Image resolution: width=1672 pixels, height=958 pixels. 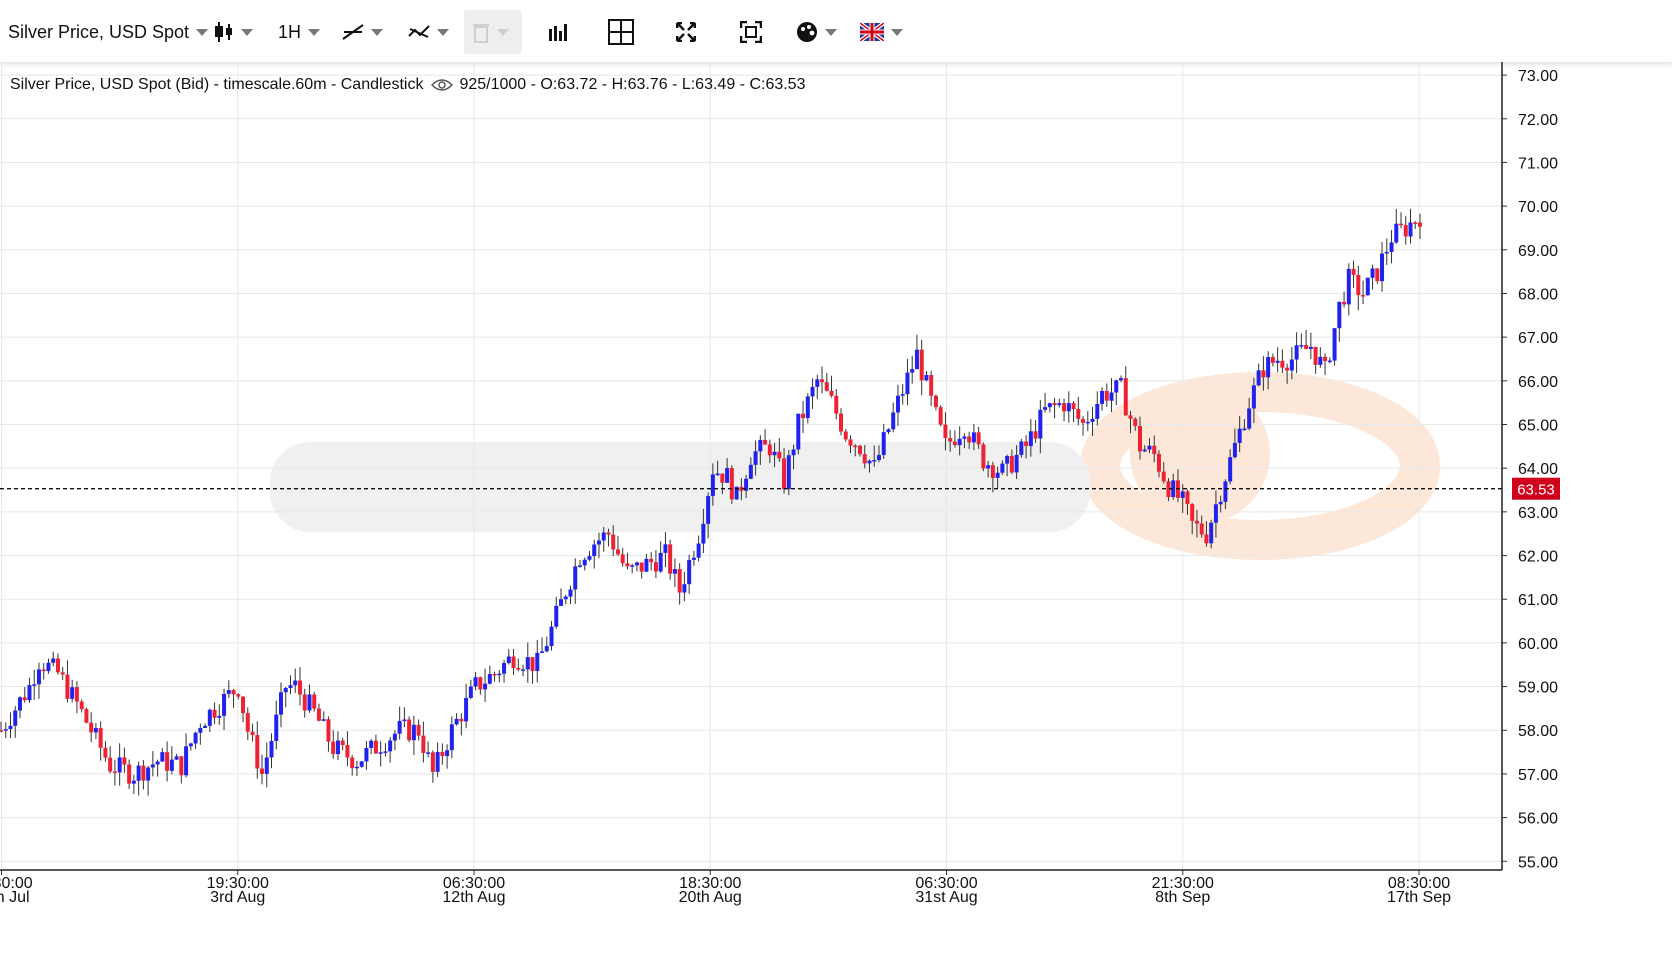 I want to click on y-tick-label: 72.00, so click(x=1538, y=120).